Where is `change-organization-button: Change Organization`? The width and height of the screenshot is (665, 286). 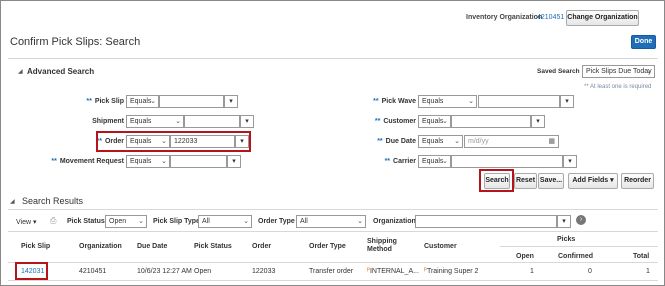 change-organization-button: Change Organization is located at coordinates (602, 18).